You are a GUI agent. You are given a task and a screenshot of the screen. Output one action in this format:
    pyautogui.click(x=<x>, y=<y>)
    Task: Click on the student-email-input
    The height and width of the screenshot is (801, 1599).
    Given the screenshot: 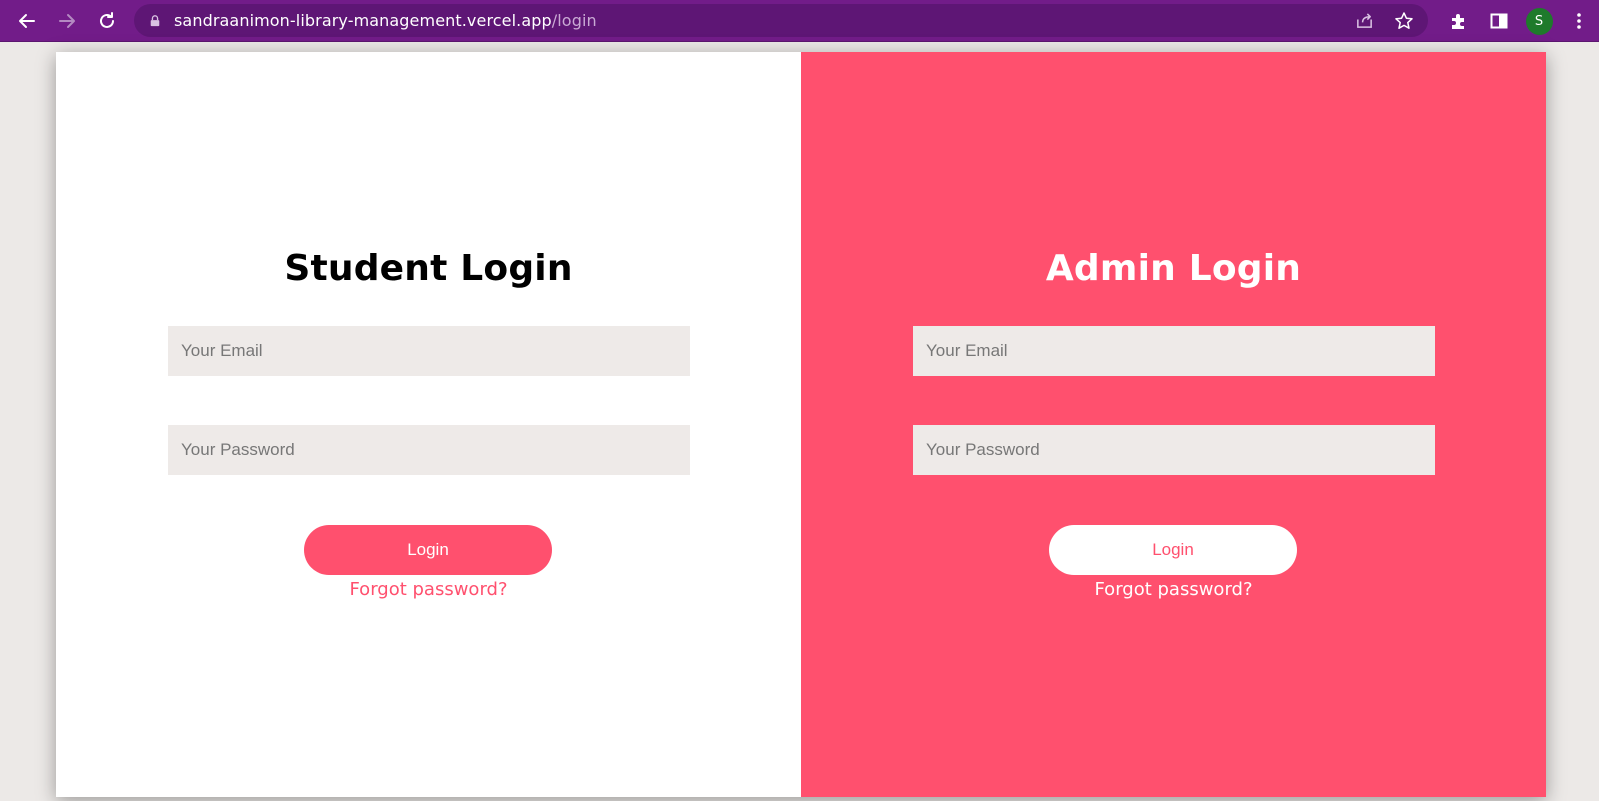 What is the action you would take?
    pyautogui.click(x=429, y=351)
    